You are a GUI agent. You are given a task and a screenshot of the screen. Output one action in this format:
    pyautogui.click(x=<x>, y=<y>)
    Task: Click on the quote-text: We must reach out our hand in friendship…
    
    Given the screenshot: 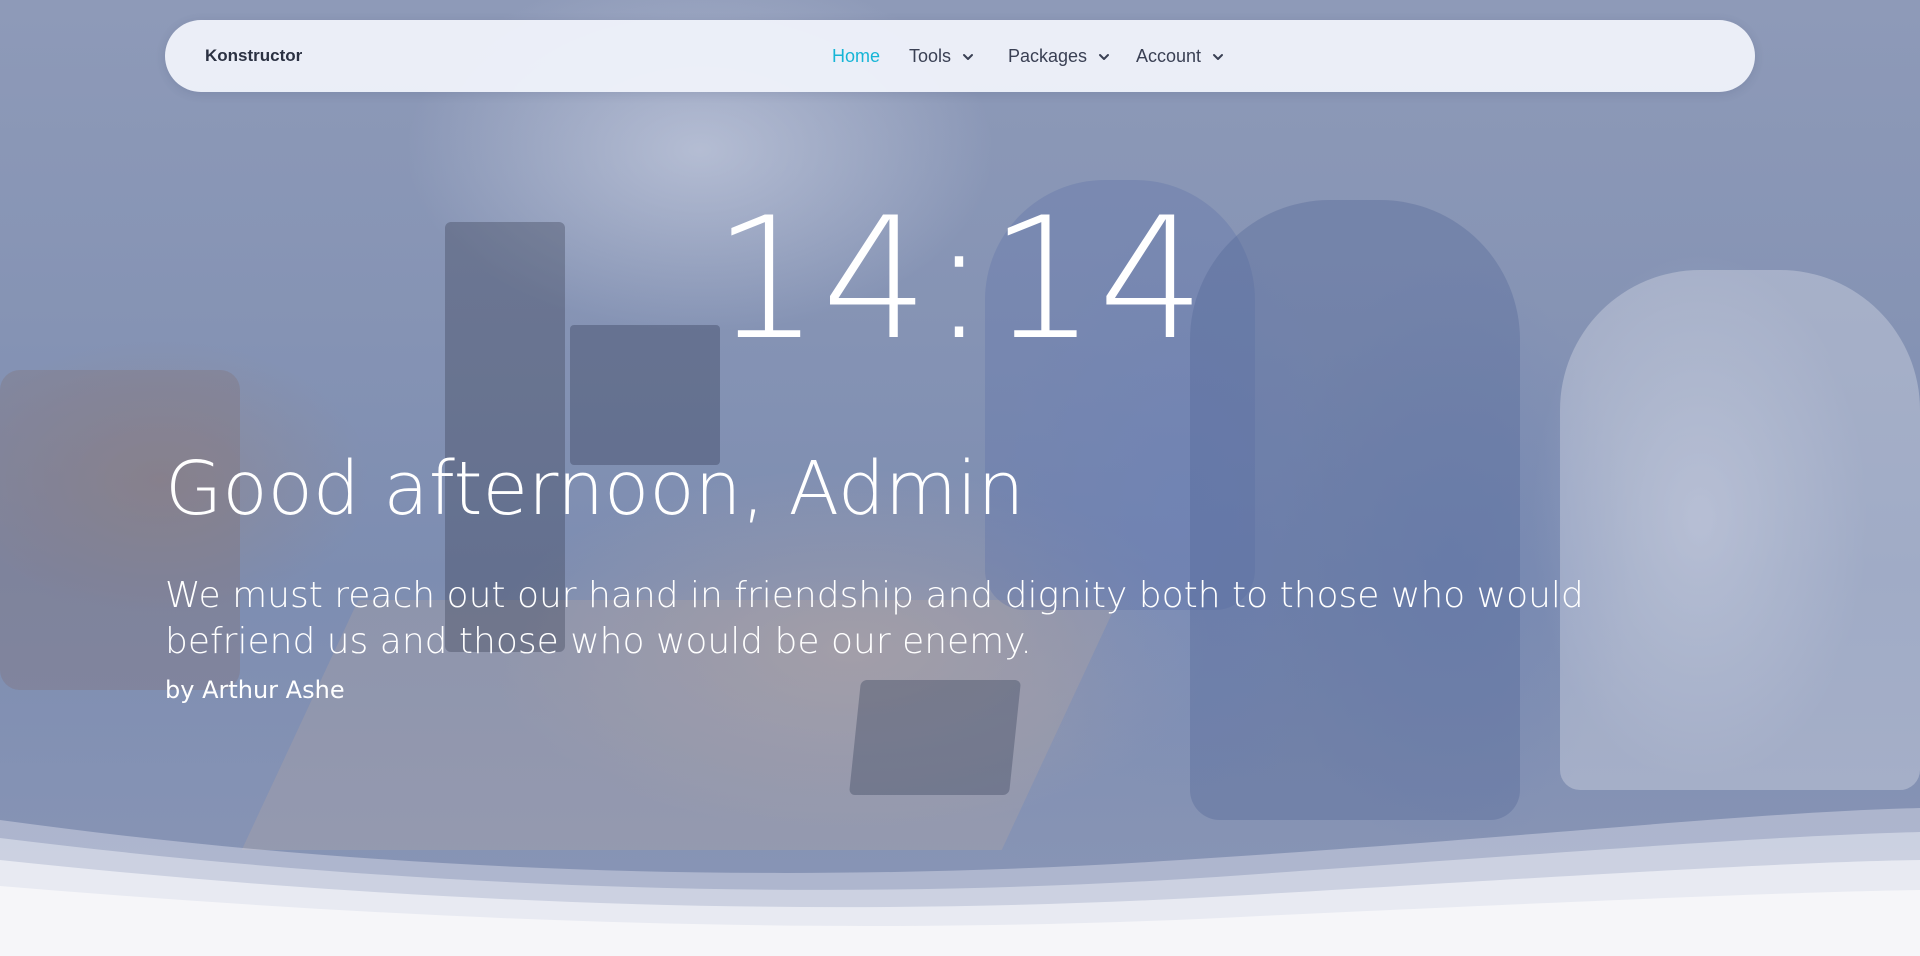 What is the action you would take?
    pyautogui.click(x=874, y=618)
    